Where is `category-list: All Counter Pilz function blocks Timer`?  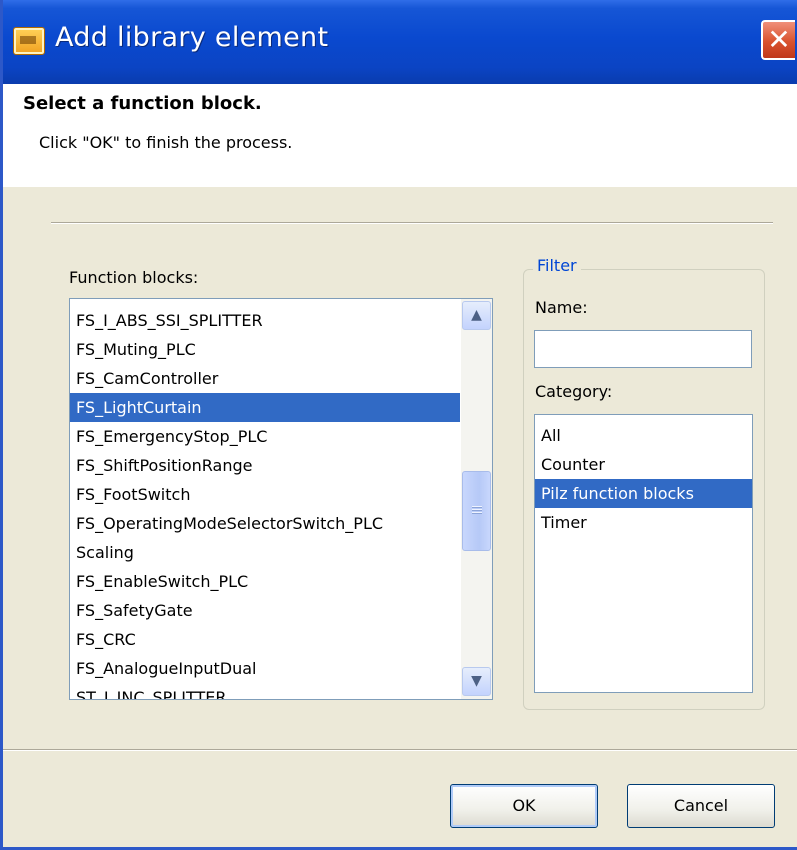
category-list: All Counter Pilz function blocks Timer is located at coordinates (643, 553).